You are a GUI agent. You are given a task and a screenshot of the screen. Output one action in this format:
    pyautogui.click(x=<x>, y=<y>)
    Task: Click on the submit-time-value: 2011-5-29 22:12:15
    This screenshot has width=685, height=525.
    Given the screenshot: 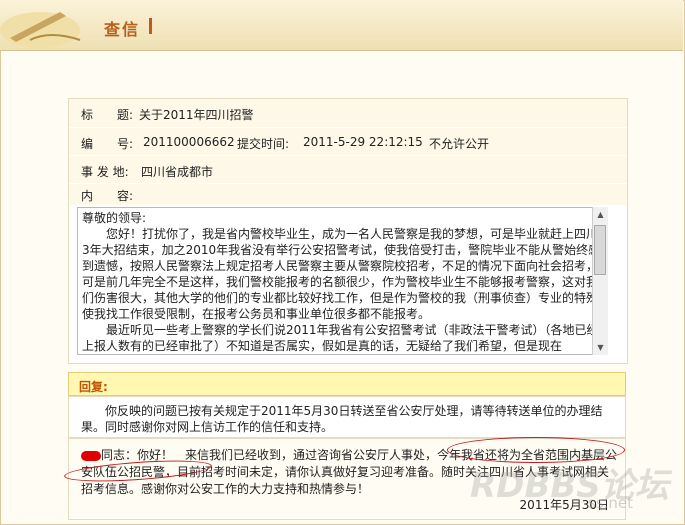 What is the action you would take?
    pyautogui.click(x=363, y=142)
    